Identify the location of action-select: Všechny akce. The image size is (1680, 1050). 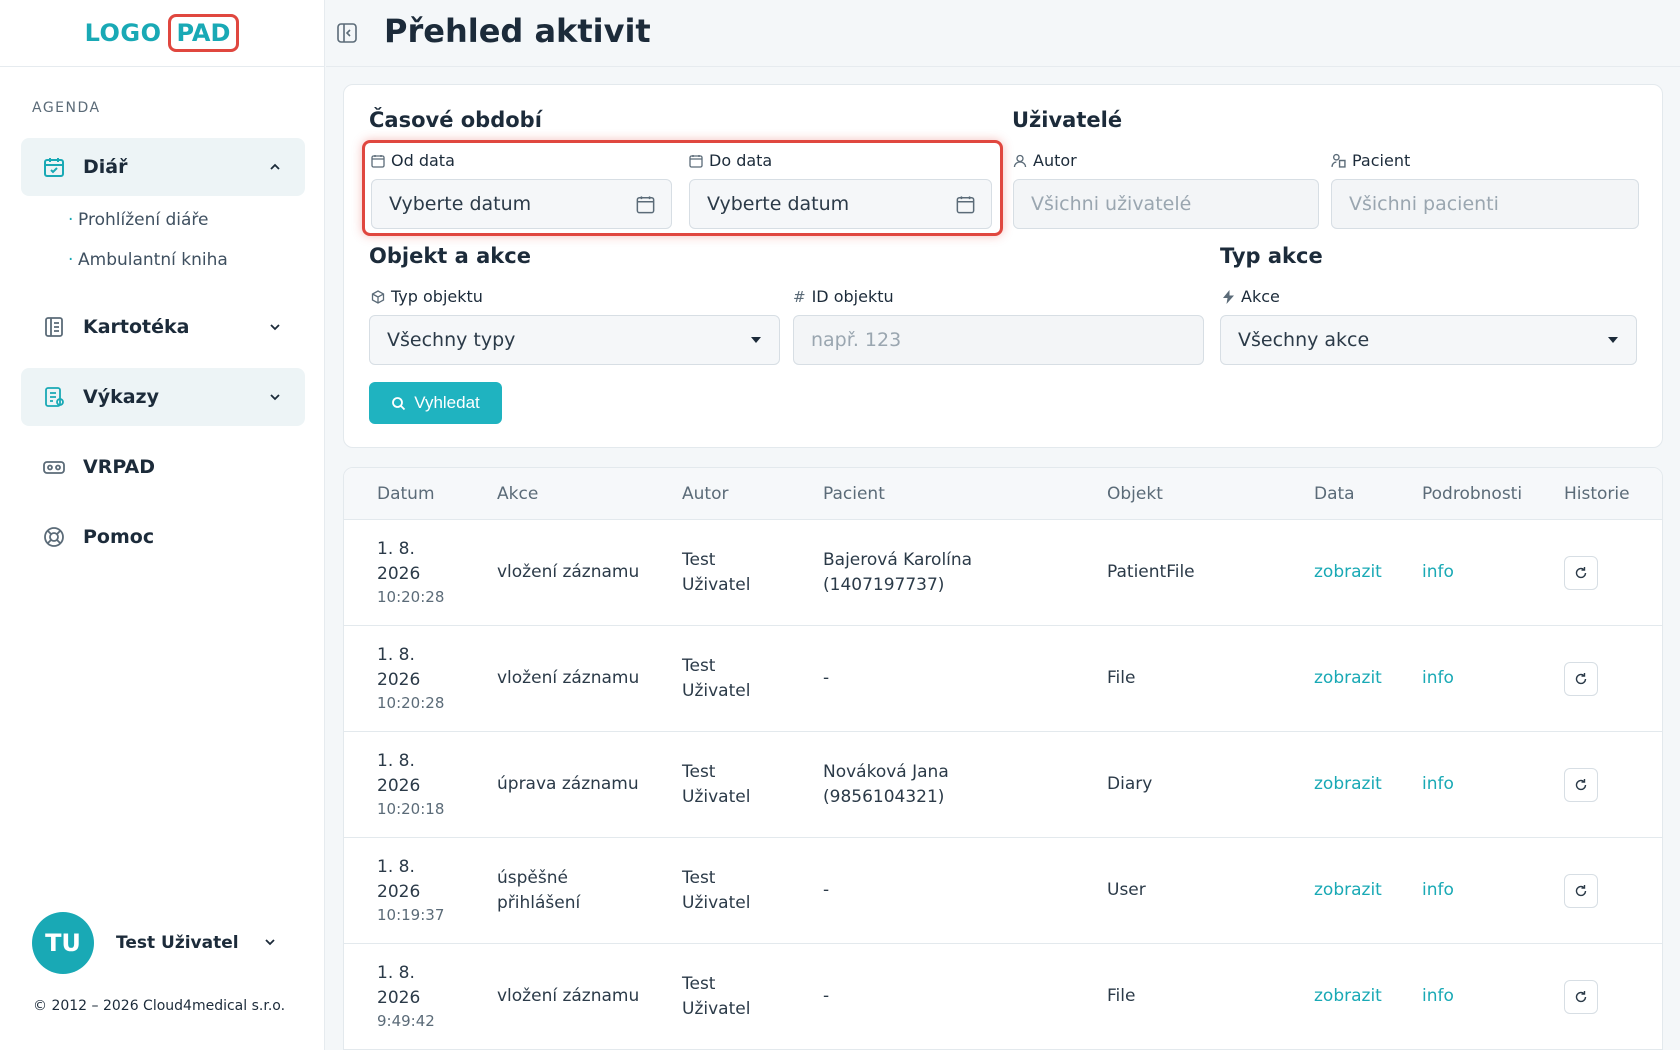
(1428, 340).